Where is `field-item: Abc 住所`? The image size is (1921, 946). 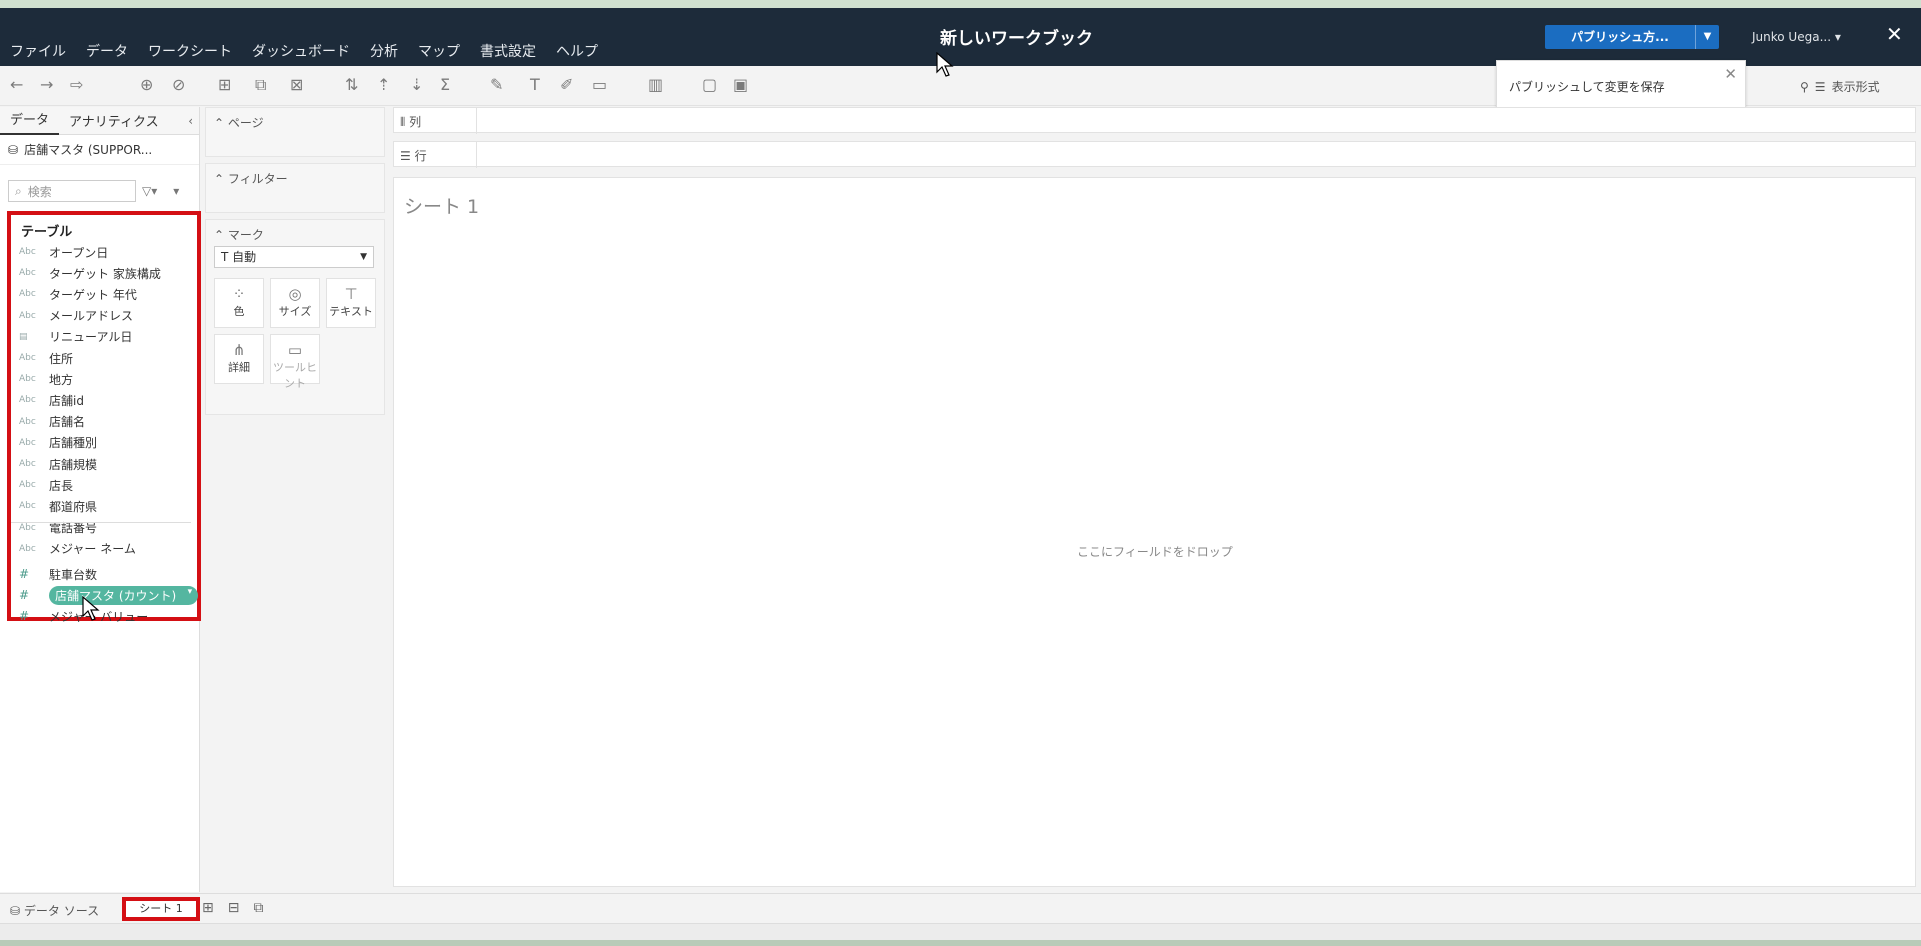 field-item: Abc 住所 is located at coordinates (46, 358).